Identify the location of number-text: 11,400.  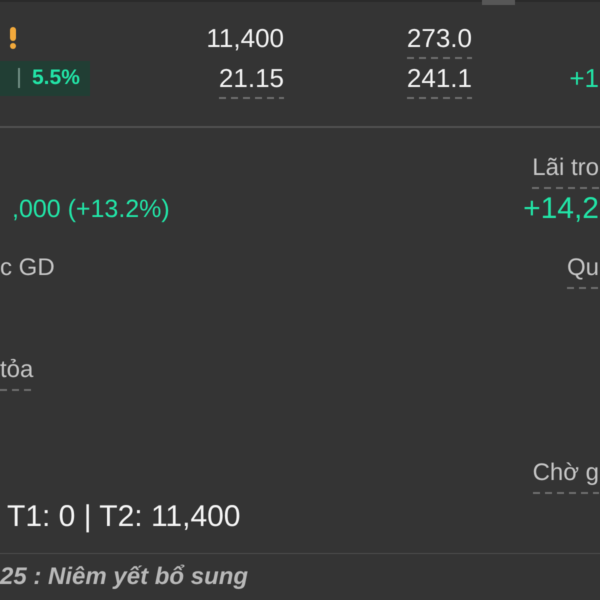
(245, 39).